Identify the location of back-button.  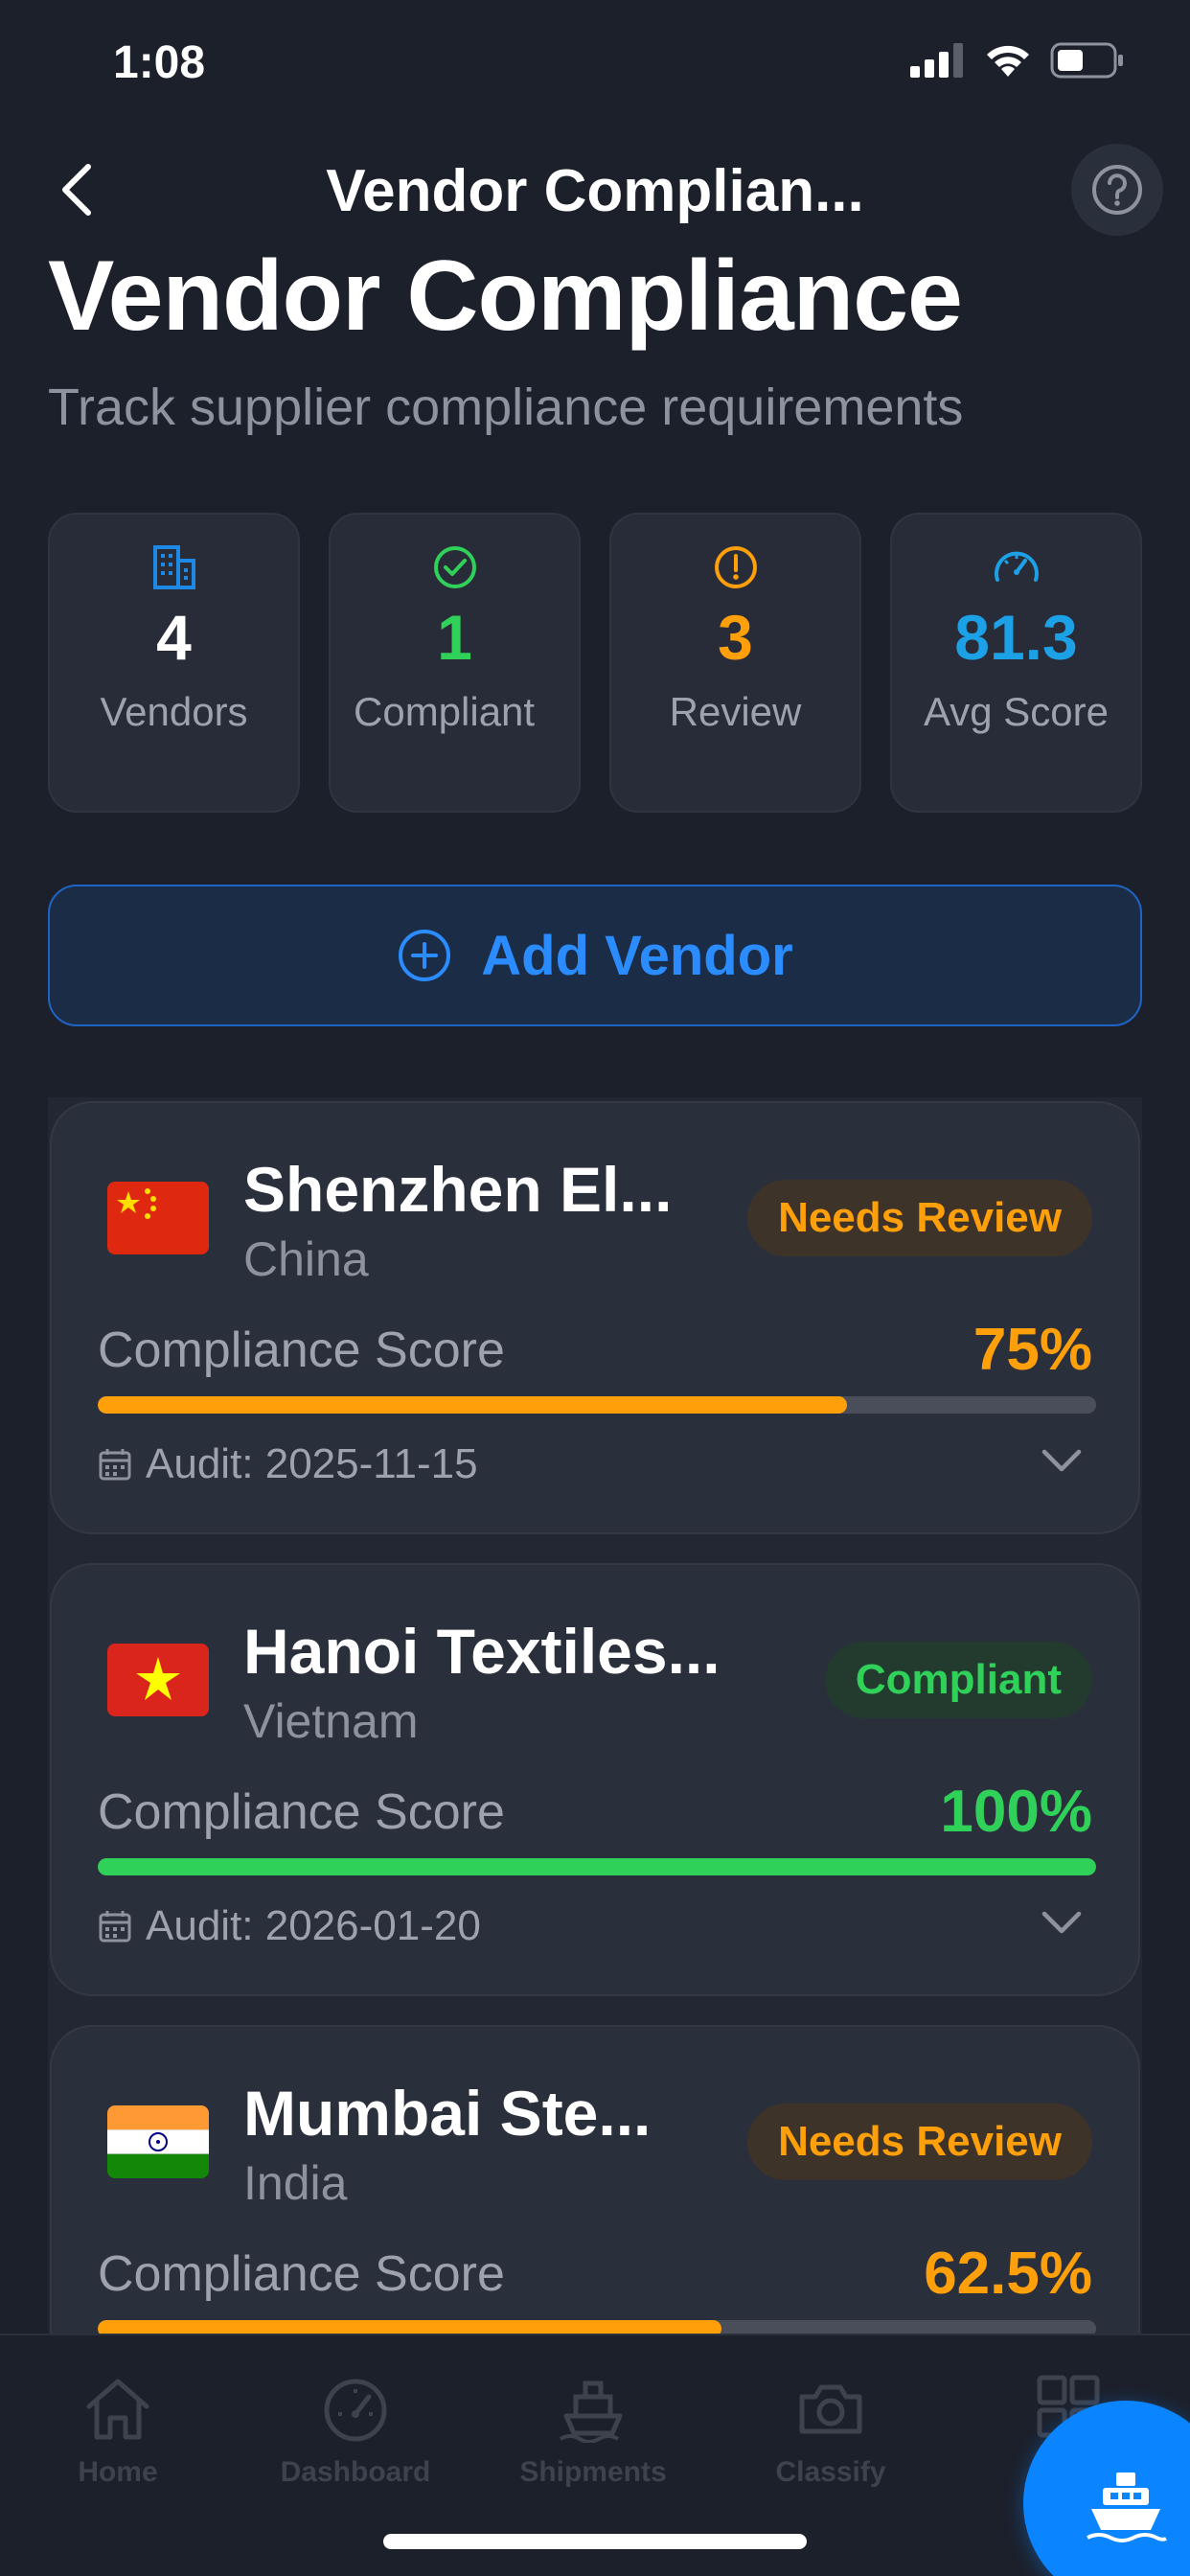
(76, 189).